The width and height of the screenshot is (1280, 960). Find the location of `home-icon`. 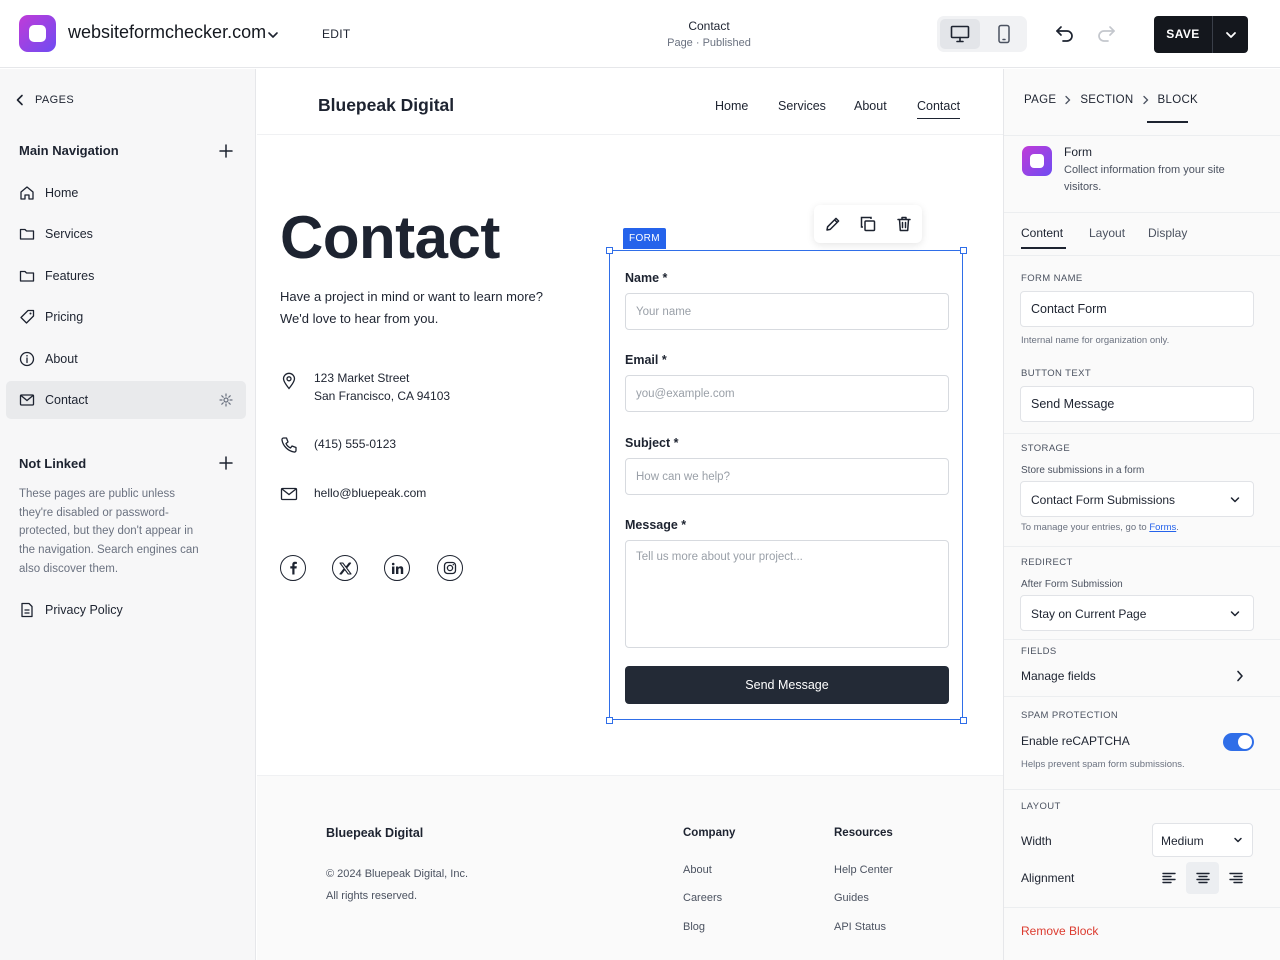

home-icon is located at coordinates (27, 193).